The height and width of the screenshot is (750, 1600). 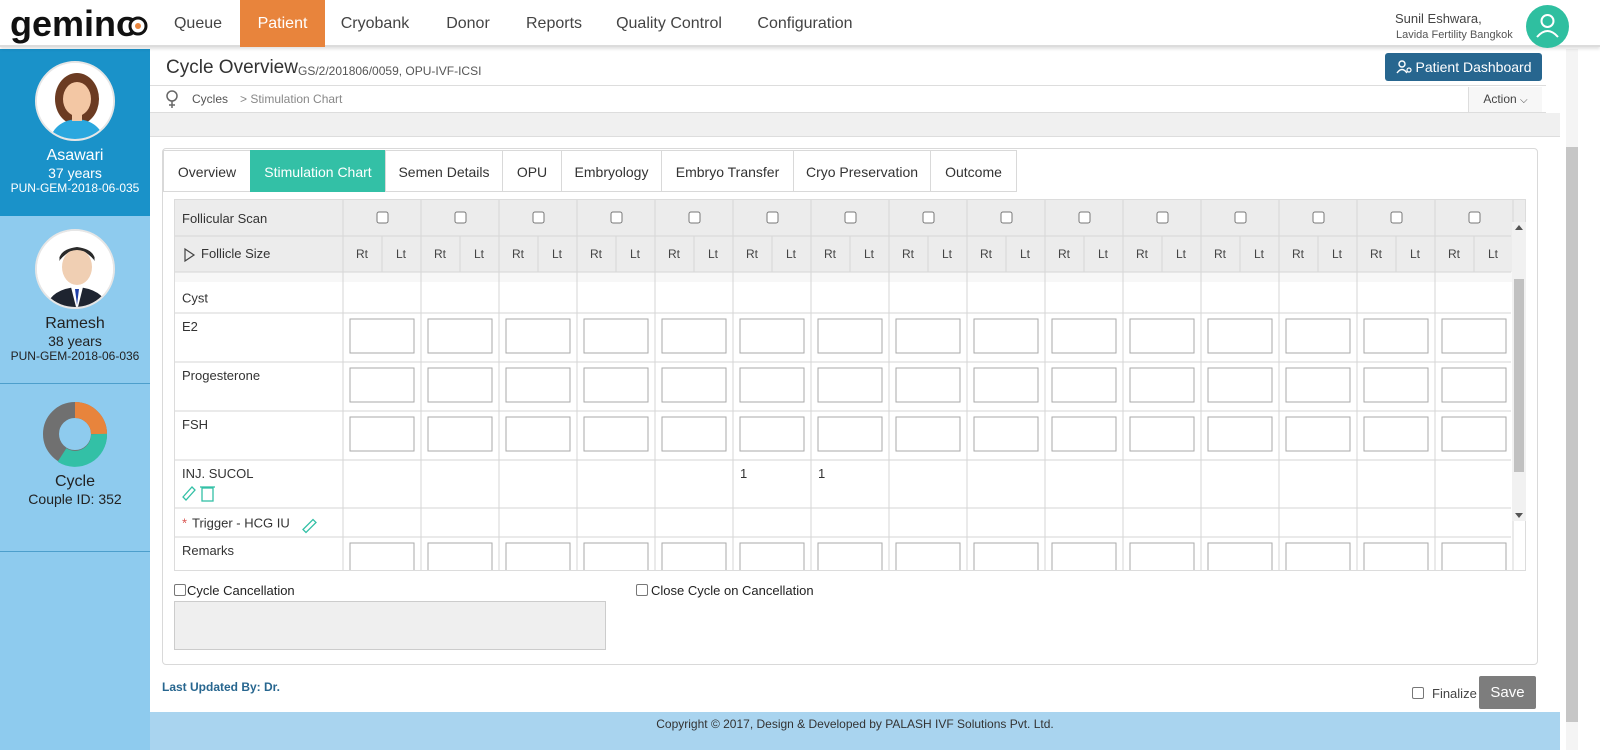 I want to click on patient-card-ramesh: Ramesh 38 years PUN-GEM-2018-06-036, so click(x=75, y=300).